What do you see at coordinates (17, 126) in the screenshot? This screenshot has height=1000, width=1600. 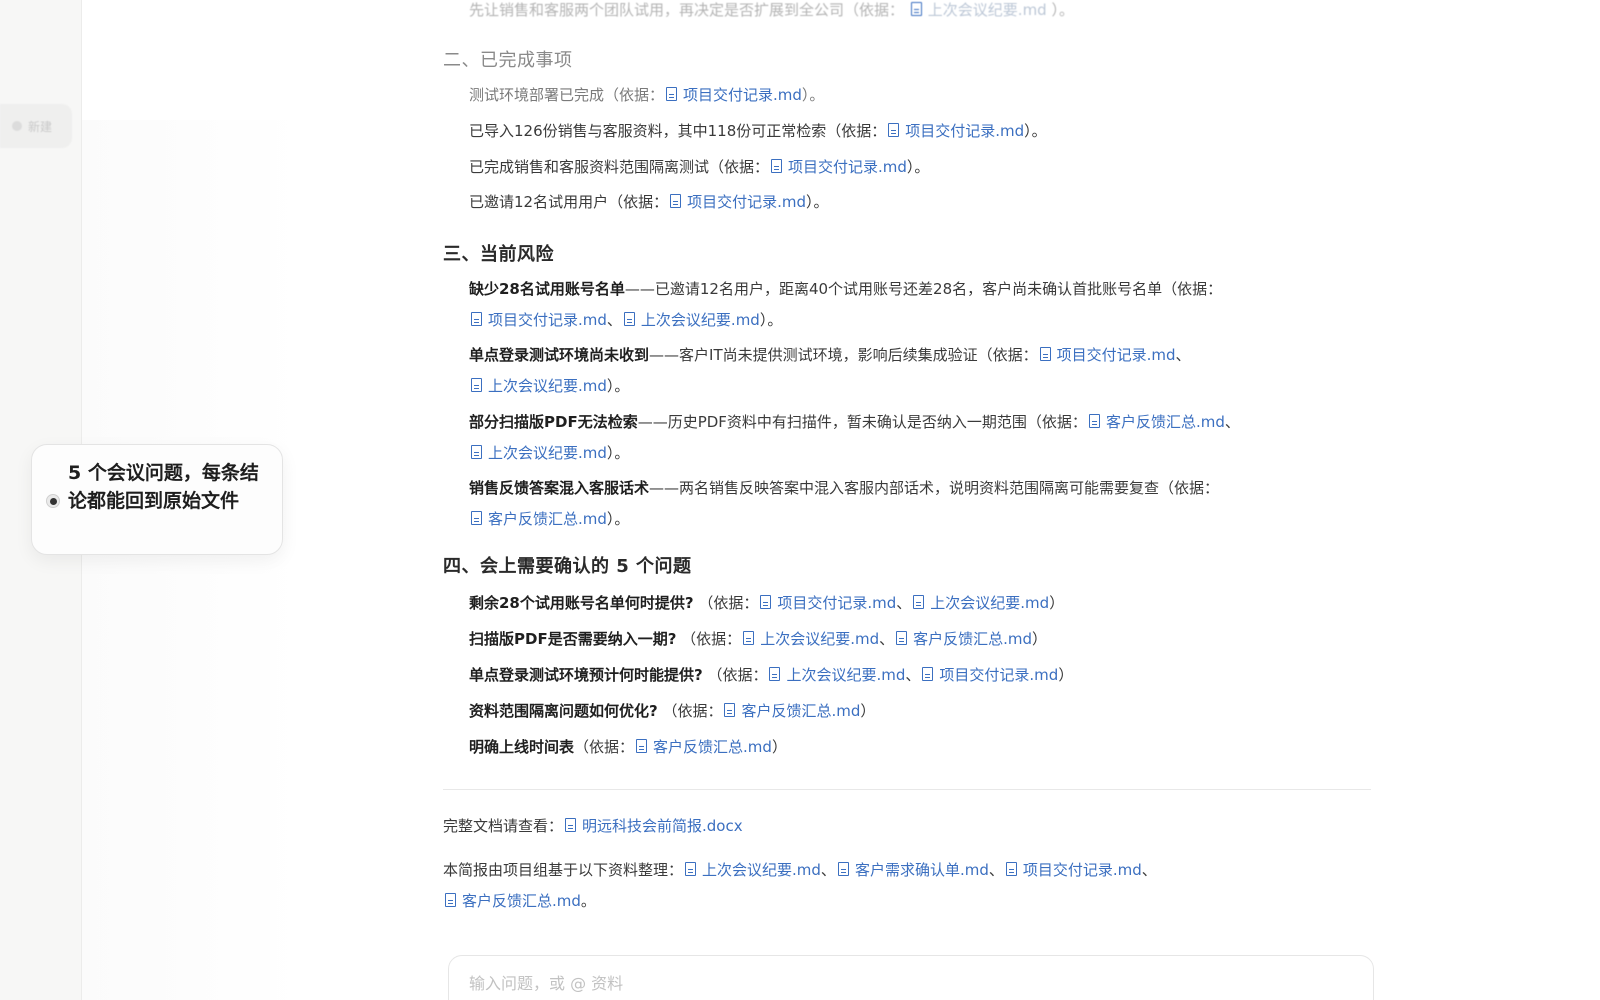 I see `plus-icon` at bounding box center [17, 126].